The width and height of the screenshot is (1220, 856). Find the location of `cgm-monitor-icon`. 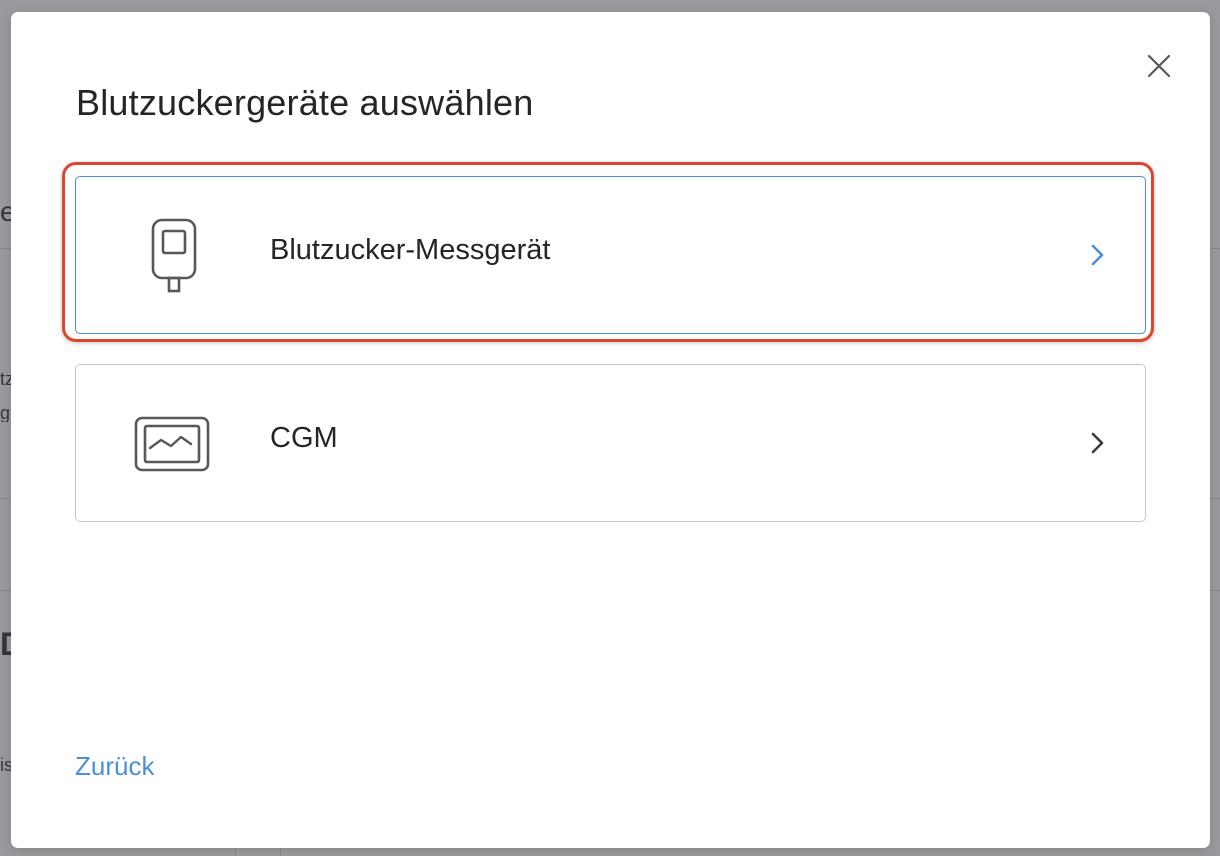

cgm-monitor-icon is located at coordinates (174, 444).